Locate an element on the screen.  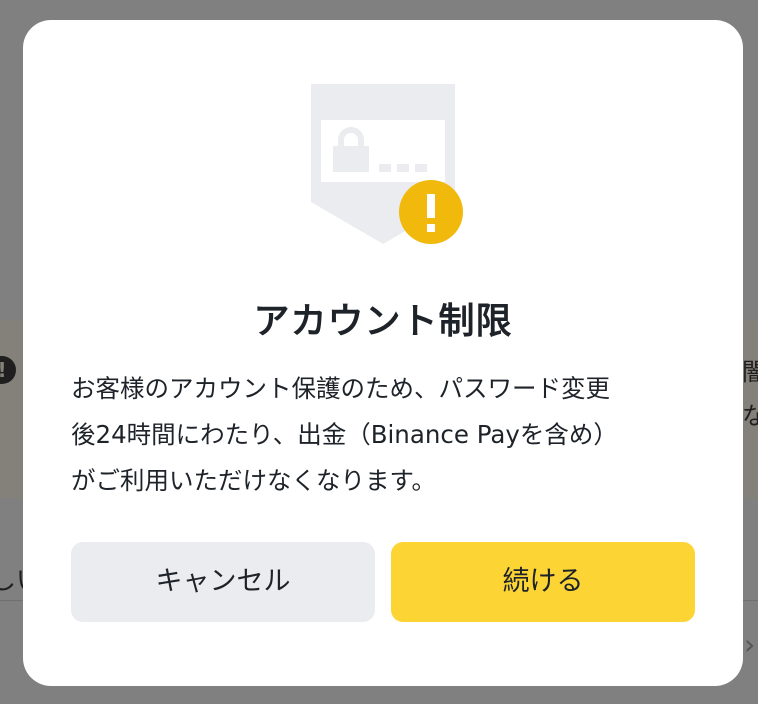
background-chevron-icon: › is located at coordinates (750, 644).